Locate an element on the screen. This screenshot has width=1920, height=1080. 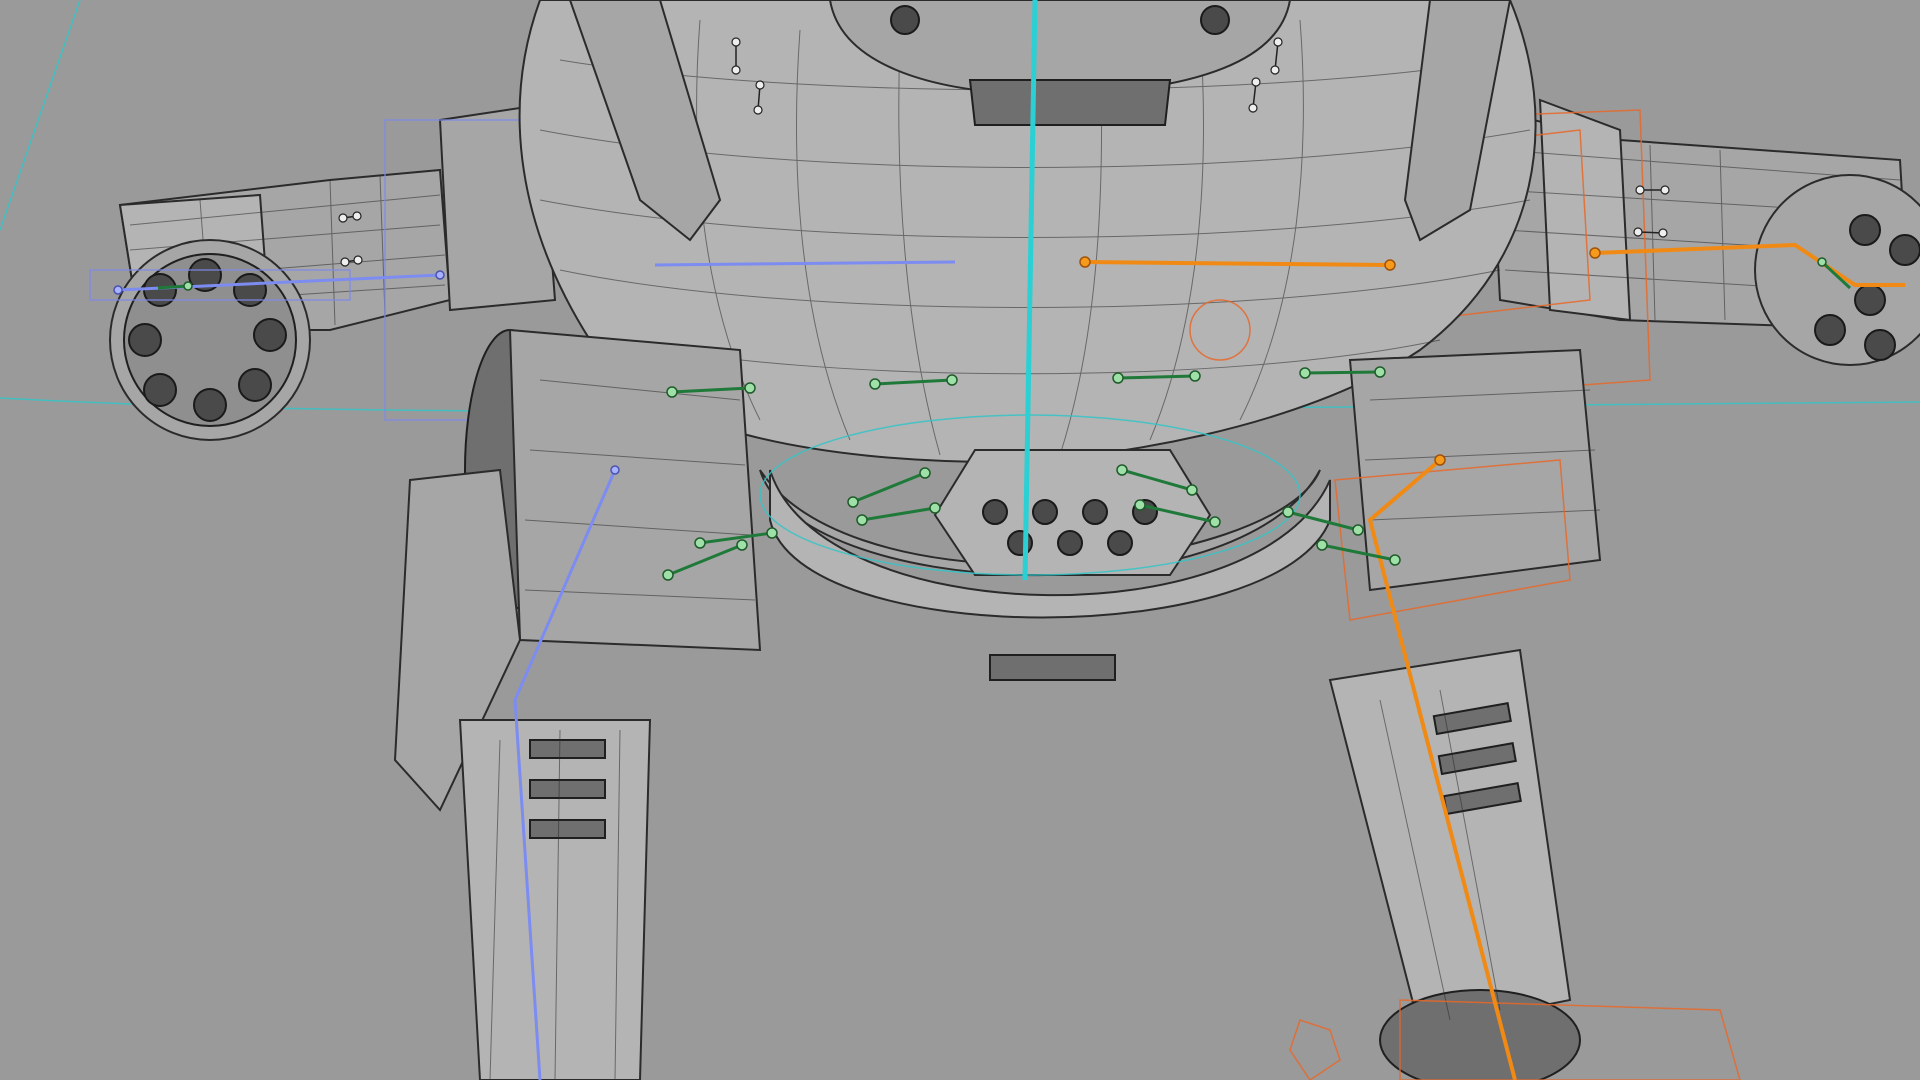
left-shoulder-joint is located at coordinates (440, 275).